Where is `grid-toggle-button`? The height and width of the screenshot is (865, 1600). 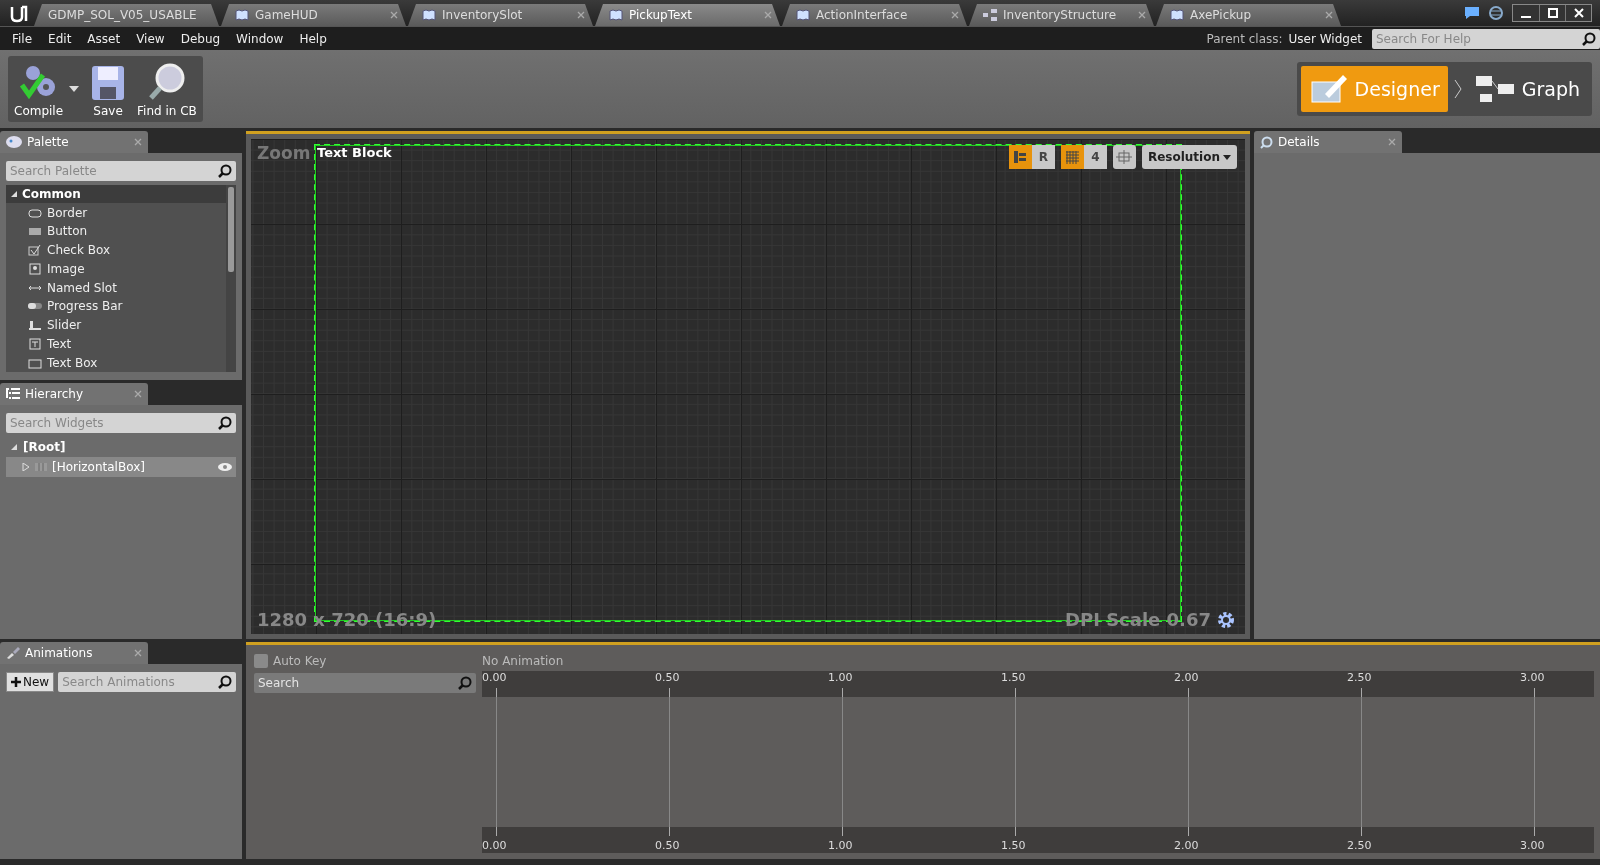
grid-toggle-button is located at coordinates (1072, 157).